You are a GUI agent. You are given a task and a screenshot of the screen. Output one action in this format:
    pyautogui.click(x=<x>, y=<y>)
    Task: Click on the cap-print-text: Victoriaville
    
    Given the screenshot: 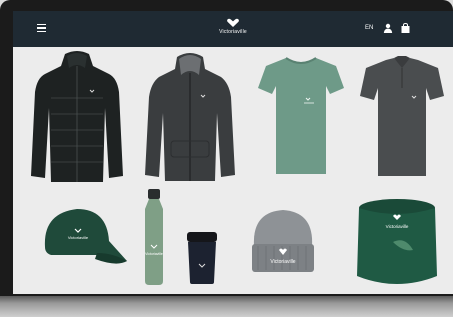 What is the action you would take?
    pyautogui.click(x=78, y=237)
    